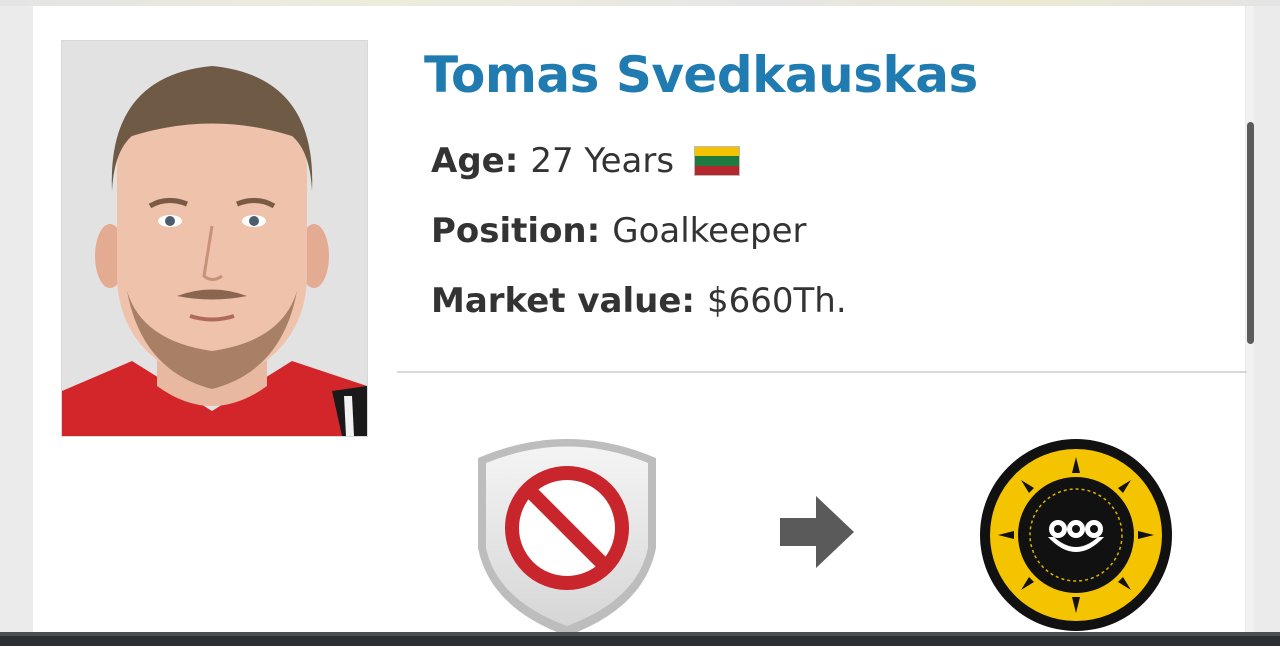 This screenshot has height=646, width=1280. What do you see at coordinates (1076, 537) in the screenshot?
I see `sepahan-club-logo` at bounding box center [1076, 537].